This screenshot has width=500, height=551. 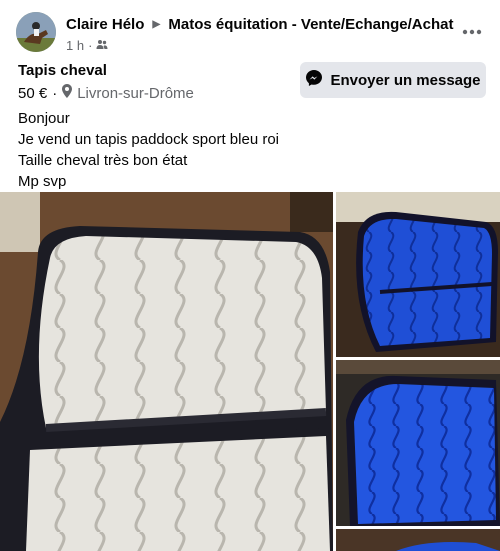 What do you see at coordinates (310, 24) in the screenshot?
I see `group-name: Matos équitation - Vente/Echange/Achat` at bounding box center [310, 24].